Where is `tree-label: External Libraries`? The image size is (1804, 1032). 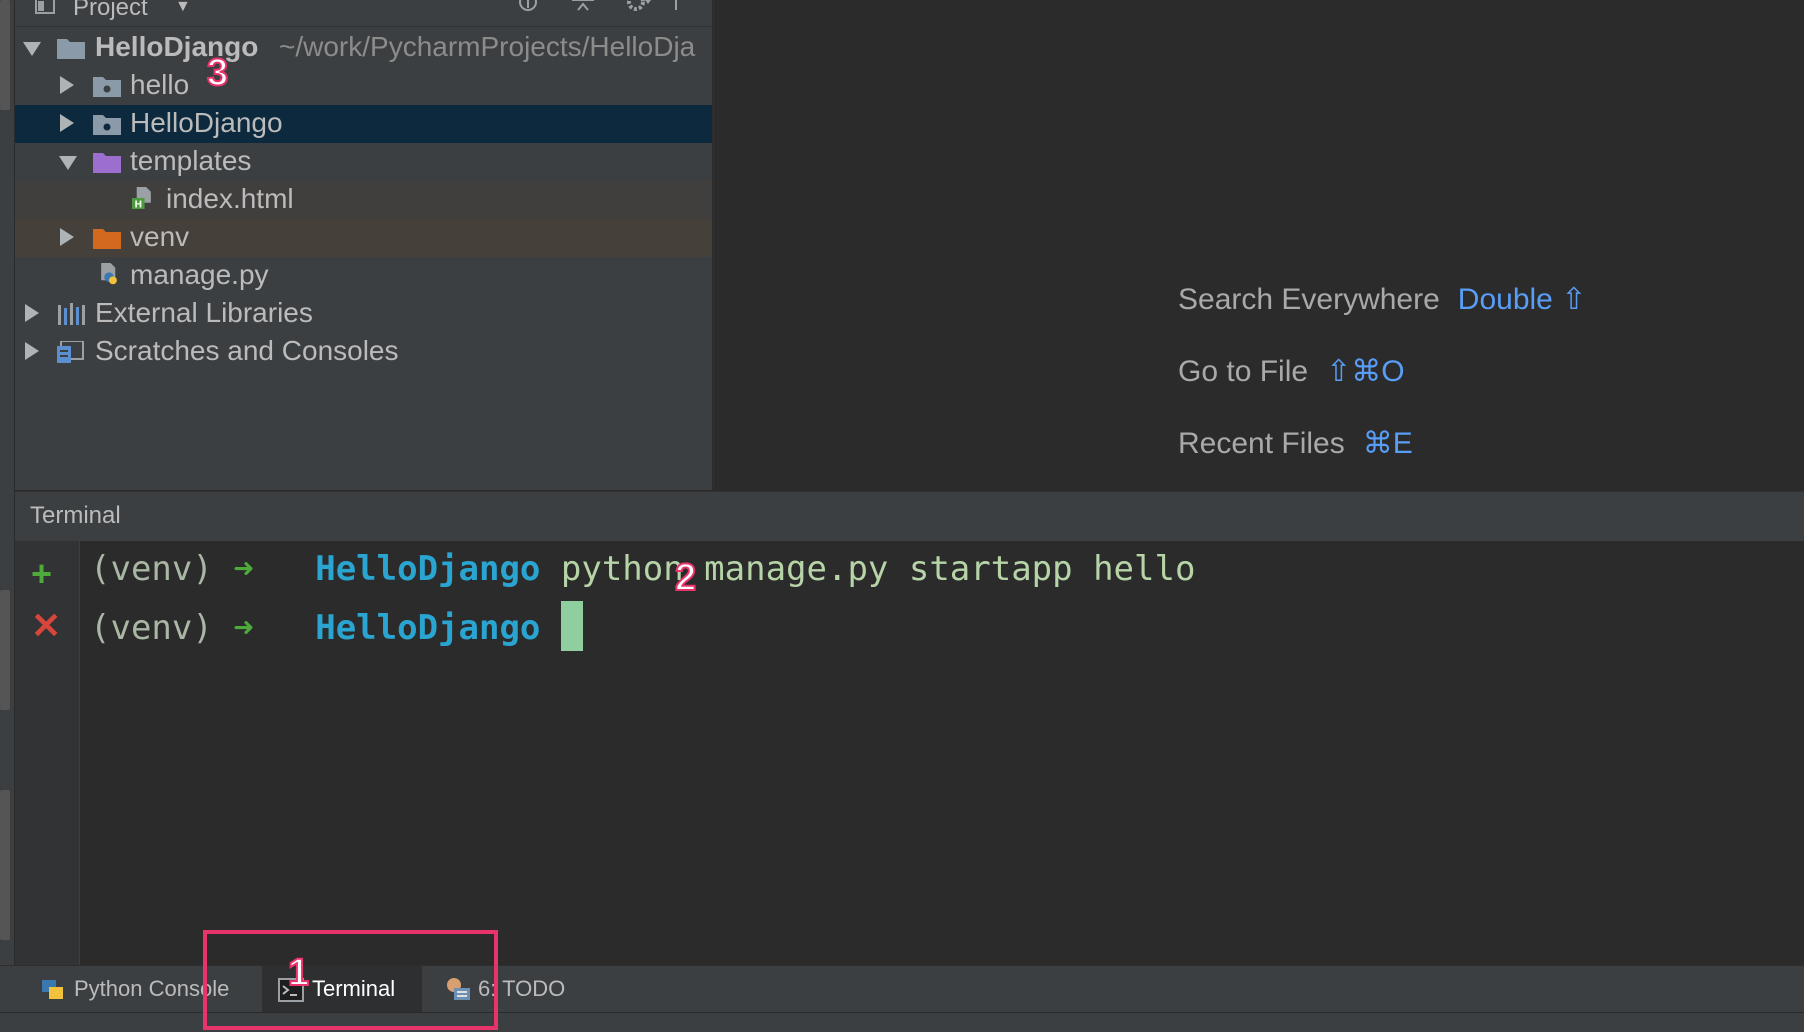
tree-label: External Libraries is located at coordinates (204, 312).